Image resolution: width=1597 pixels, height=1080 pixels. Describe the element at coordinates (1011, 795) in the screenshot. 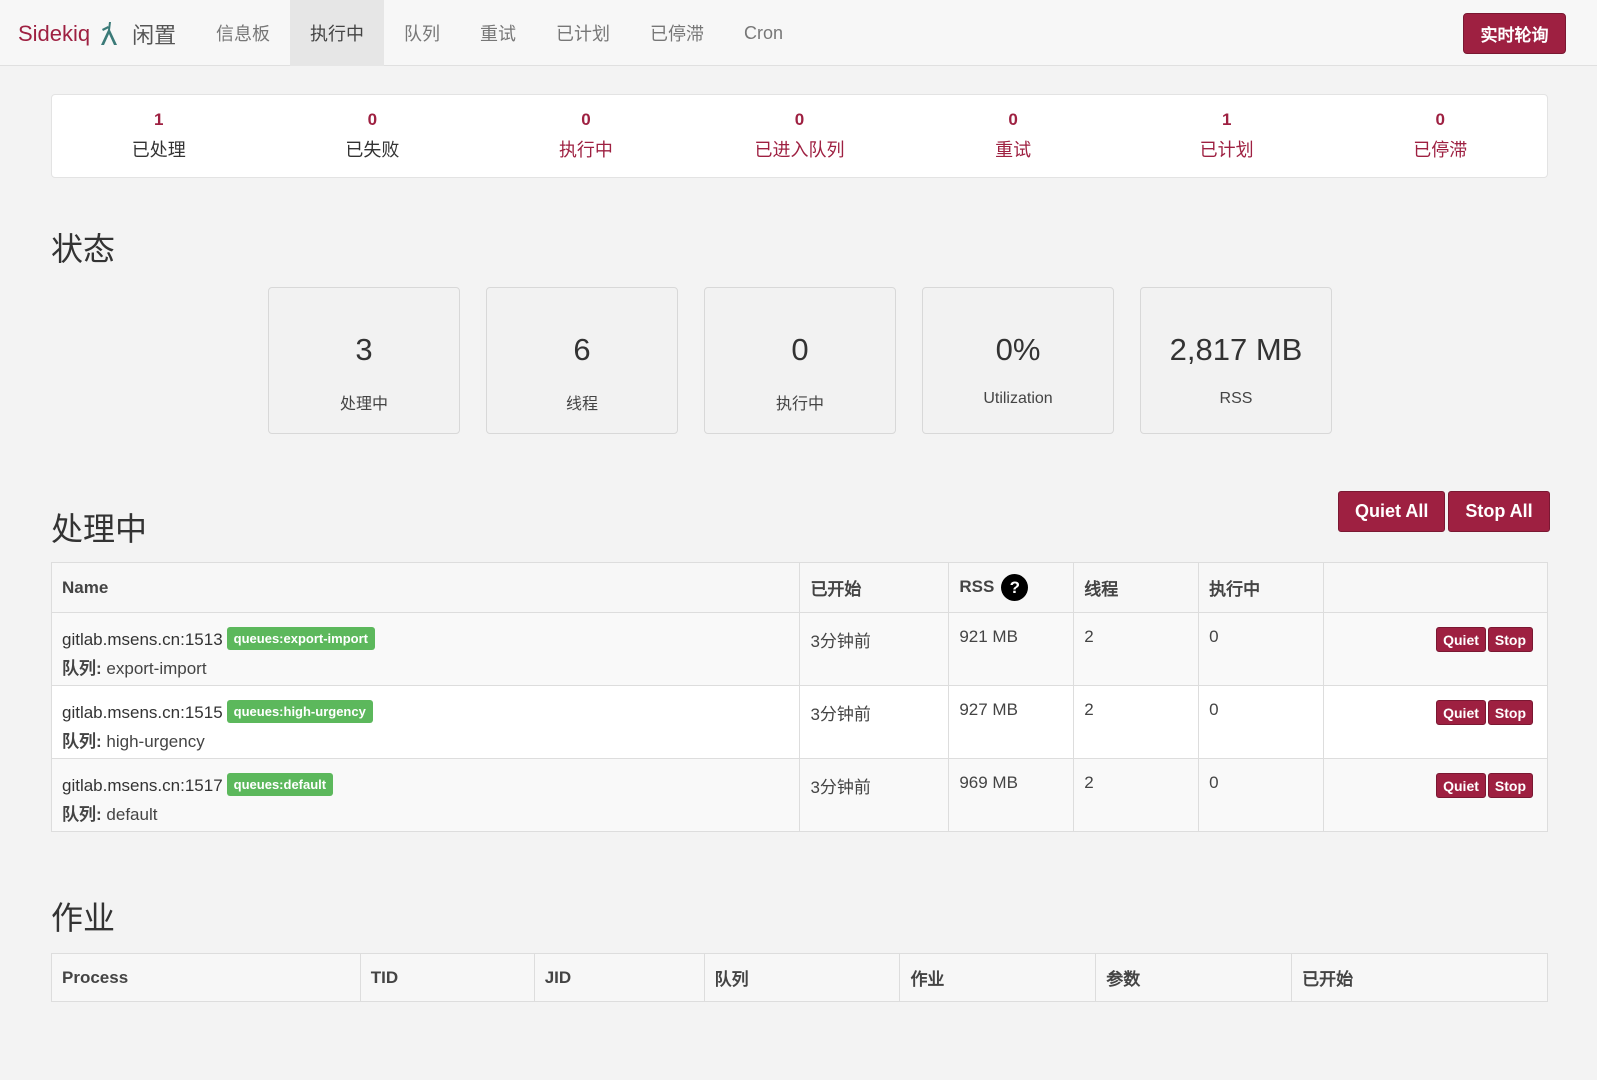

I see `rss-cell: 969 MB` at that location.